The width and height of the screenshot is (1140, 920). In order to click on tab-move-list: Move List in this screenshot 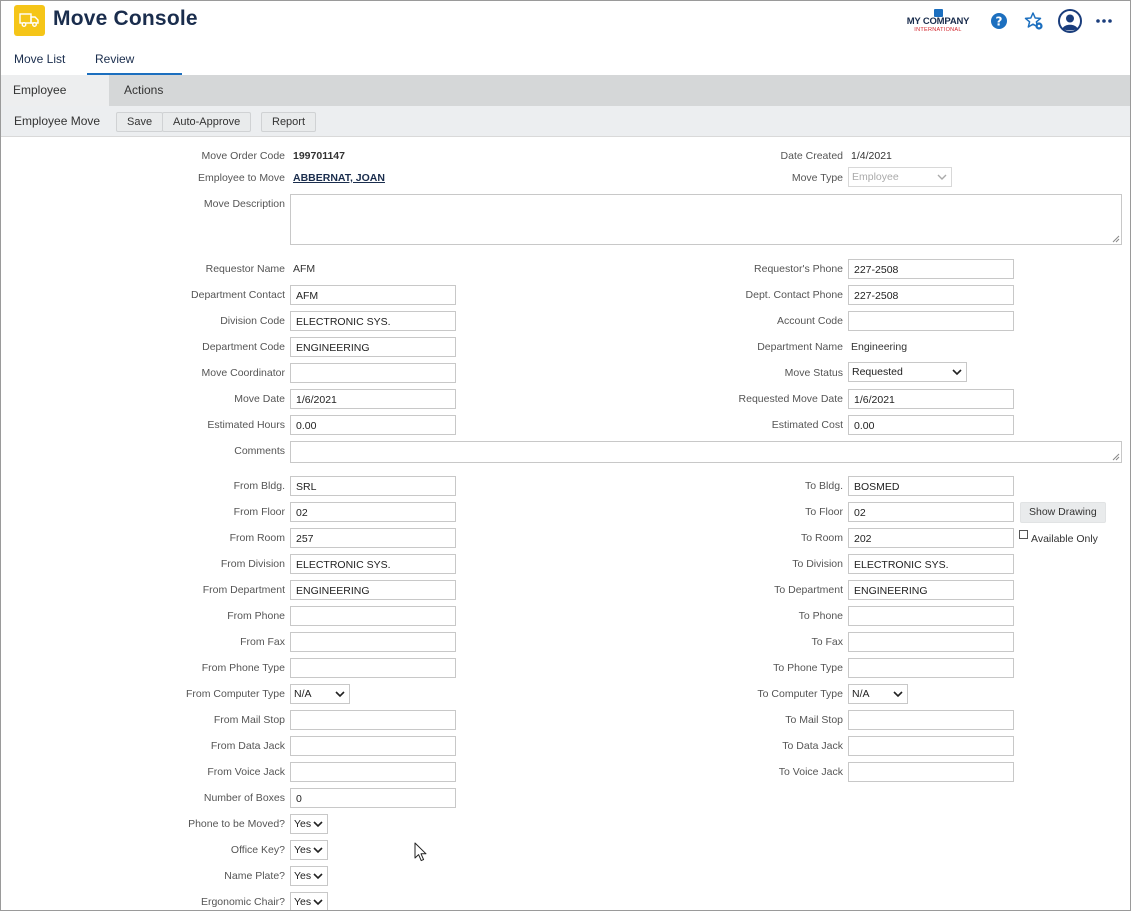, I will do `click(39, 60)`.